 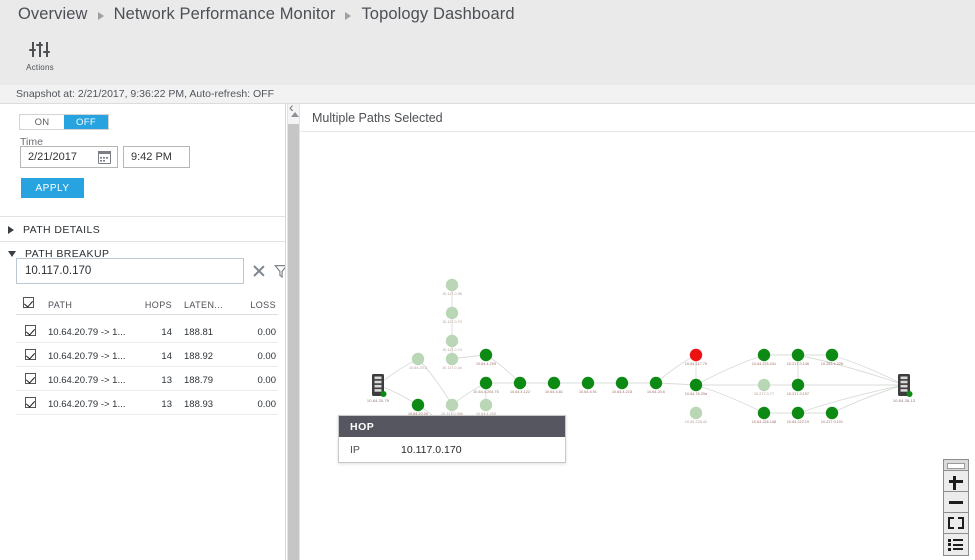 What do you see at coordinates (28, 303) in the screenshot?
I see `select-all-checkbox` at bounding box center [28, 303].